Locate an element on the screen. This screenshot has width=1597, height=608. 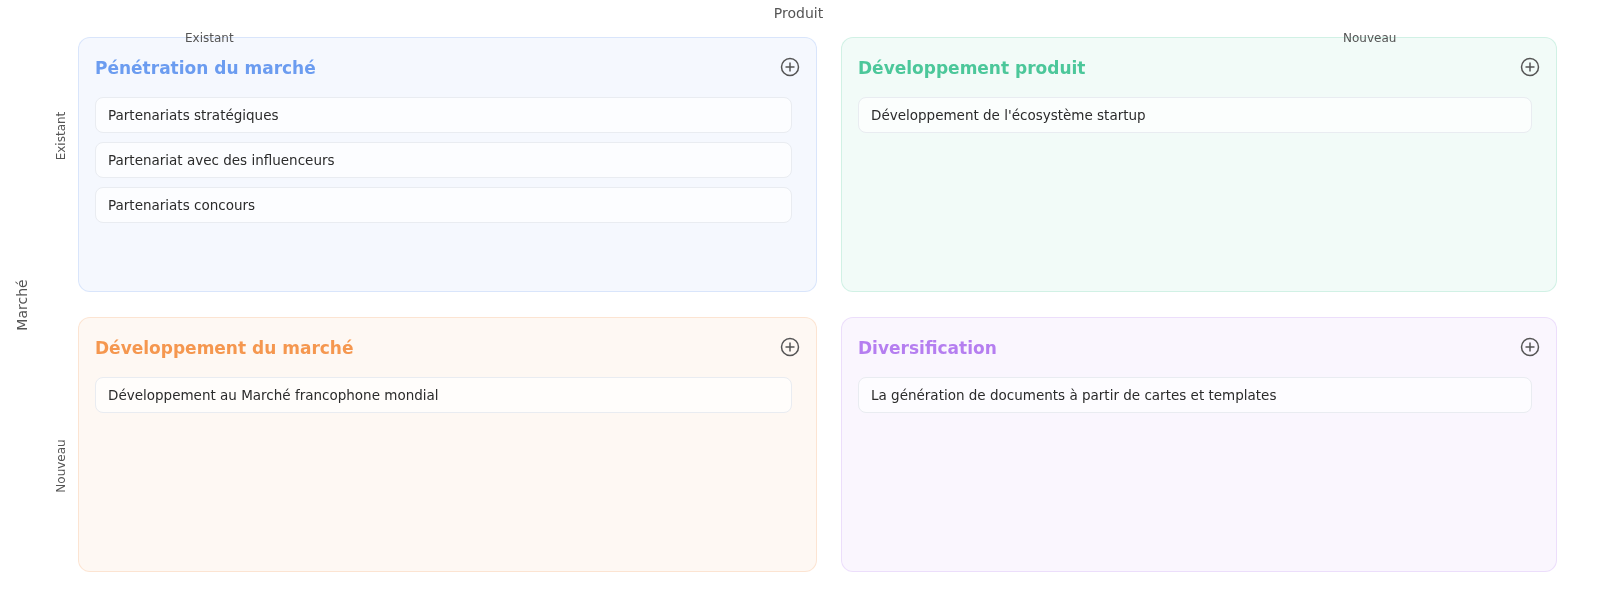
quadrant-title: Développement produit is located at coordinates (972, 68).